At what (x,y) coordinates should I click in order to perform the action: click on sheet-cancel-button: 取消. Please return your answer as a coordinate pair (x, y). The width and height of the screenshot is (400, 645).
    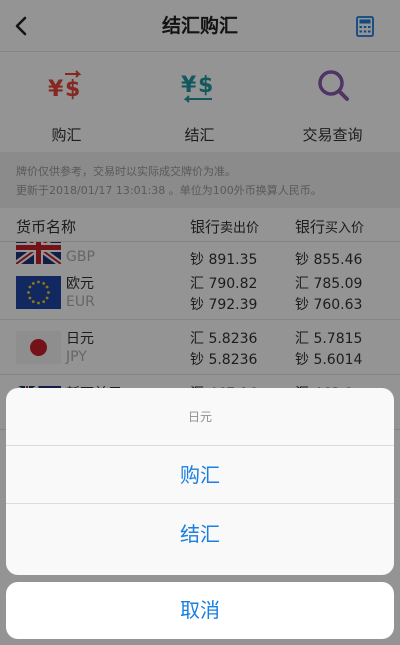
    Looking at the image, I should click on (200, 610).